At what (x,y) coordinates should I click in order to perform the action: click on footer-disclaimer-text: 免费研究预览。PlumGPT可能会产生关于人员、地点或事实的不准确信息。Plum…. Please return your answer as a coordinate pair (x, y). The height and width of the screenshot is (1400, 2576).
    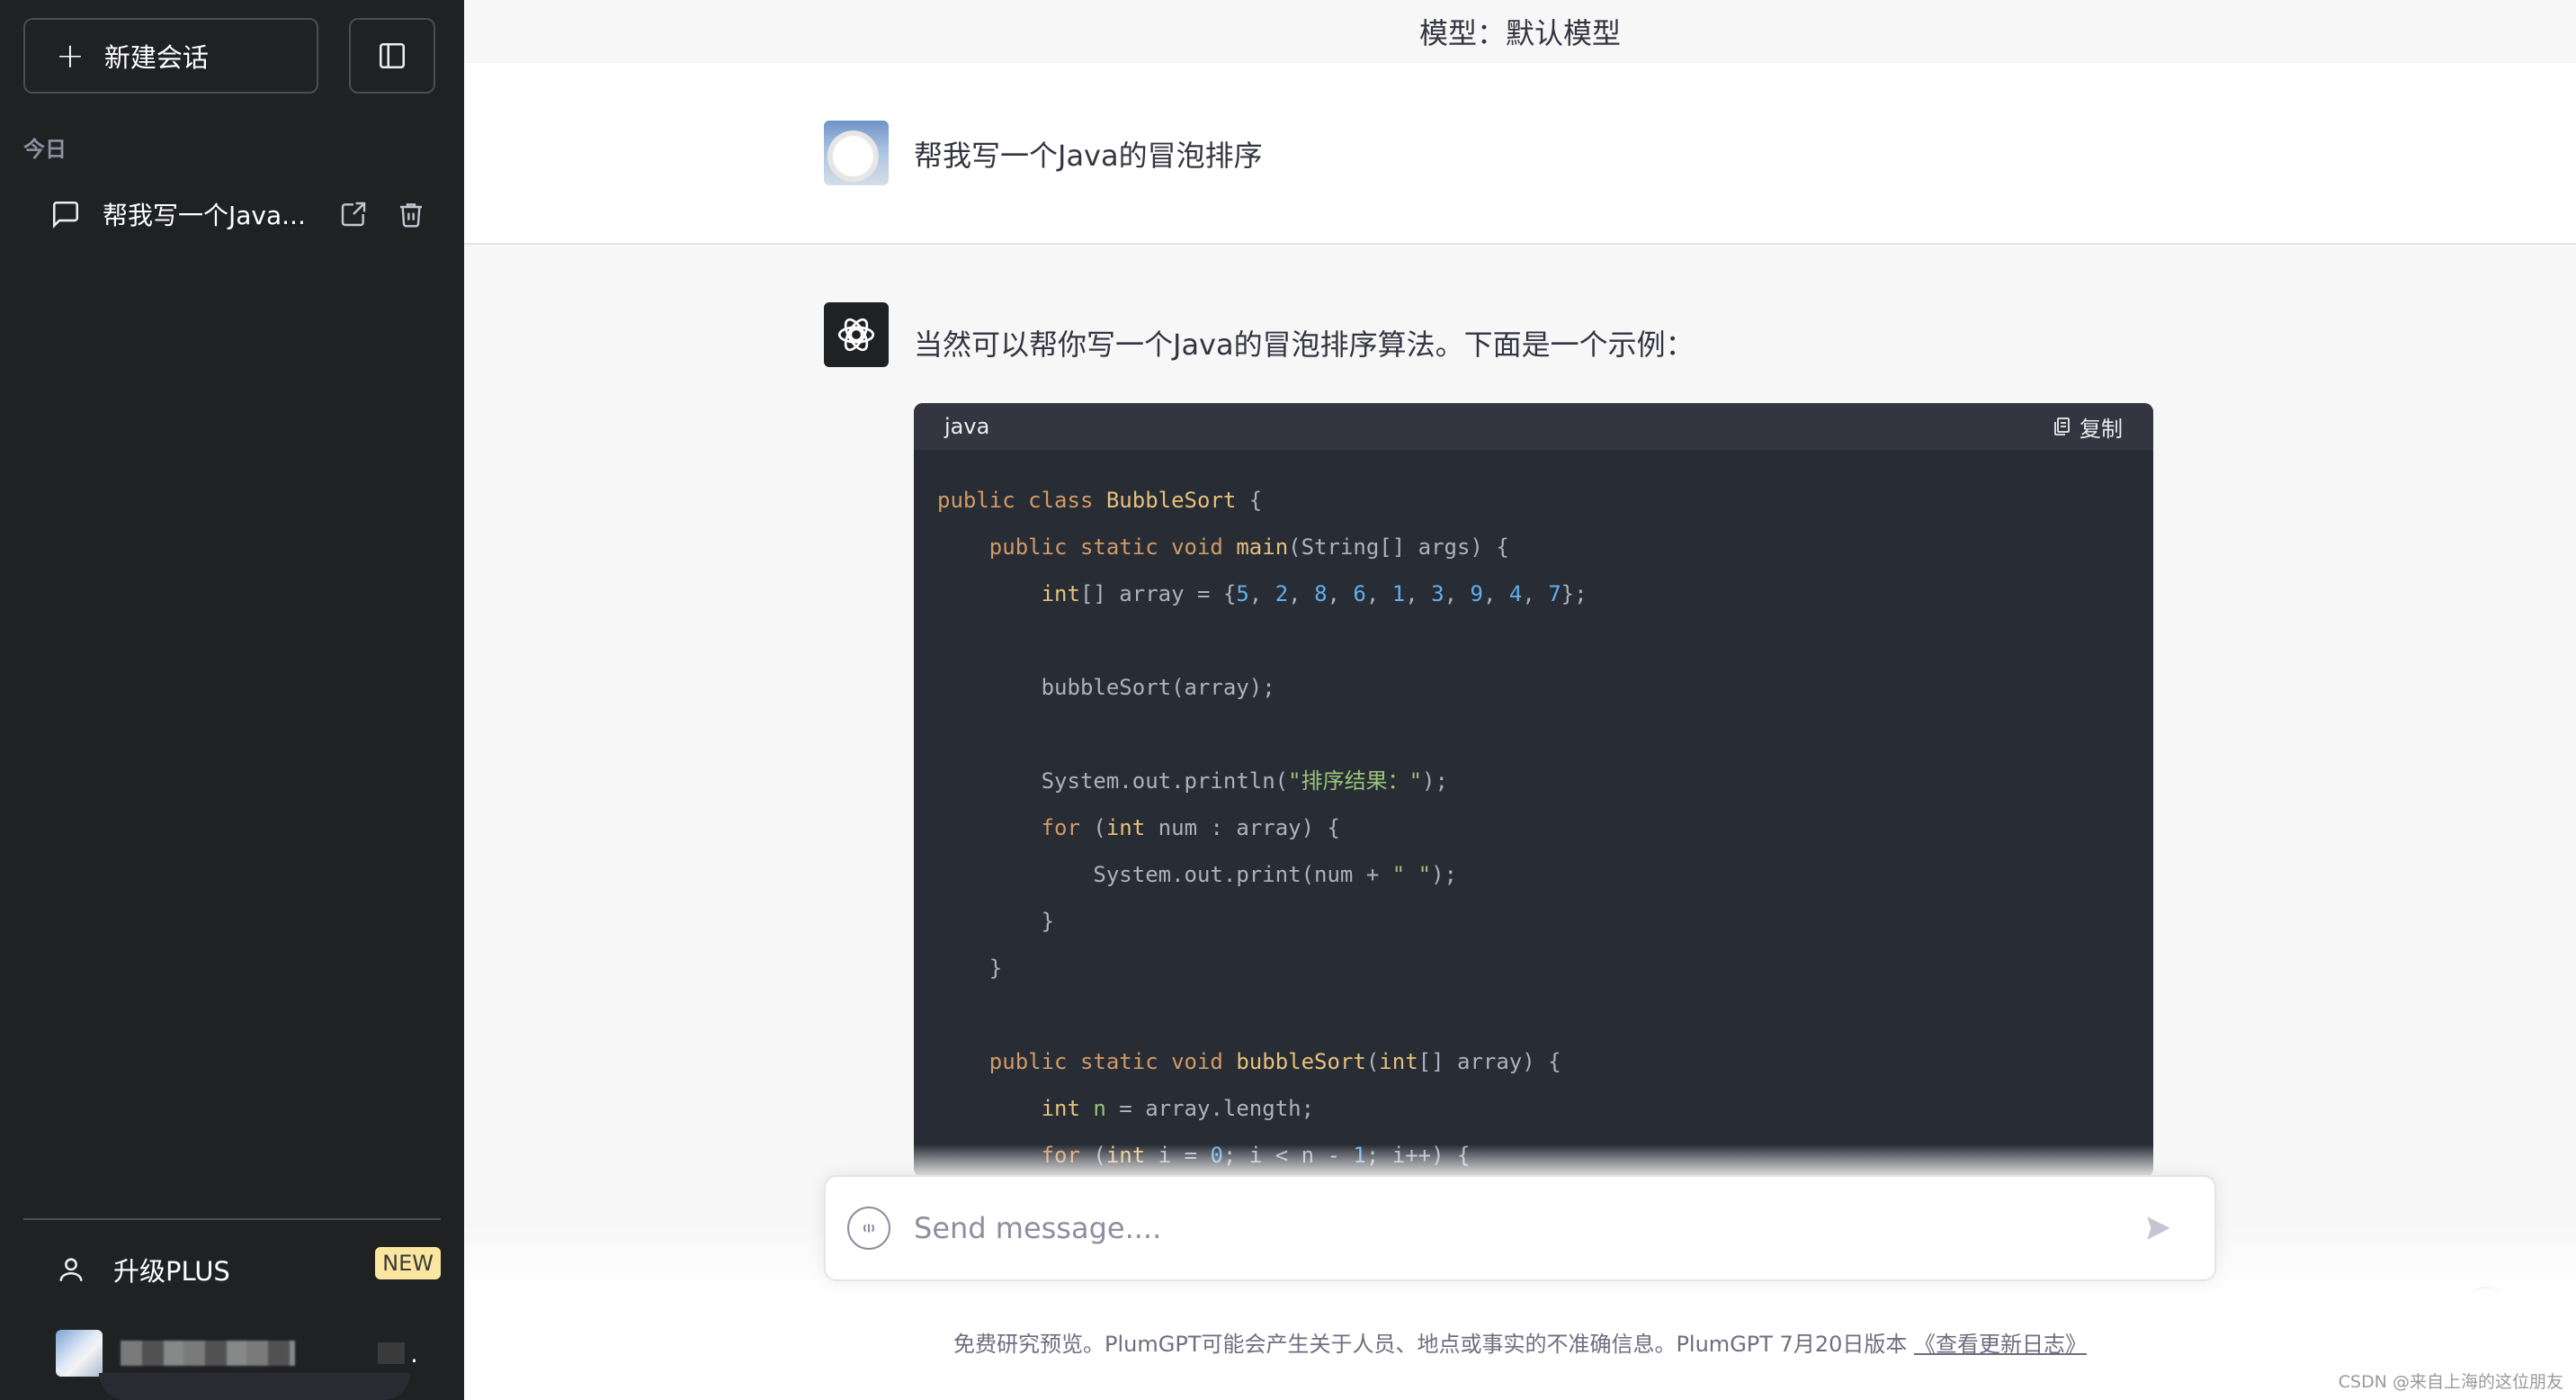
    Looking at the image, I should click on (1430, 1344).